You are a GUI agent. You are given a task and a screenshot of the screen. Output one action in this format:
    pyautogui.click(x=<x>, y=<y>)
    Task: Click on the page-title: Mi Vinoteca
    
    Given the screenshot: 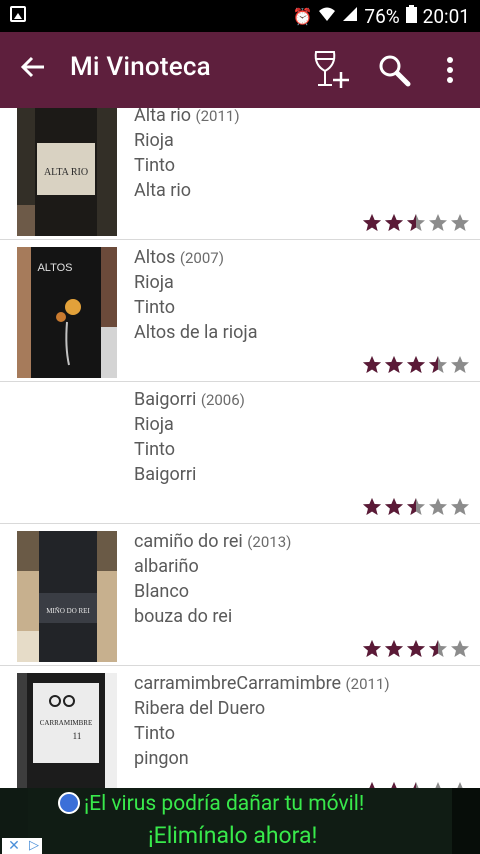 What is the action you would take?
    pyautogui.click(x=140, y=67)
    